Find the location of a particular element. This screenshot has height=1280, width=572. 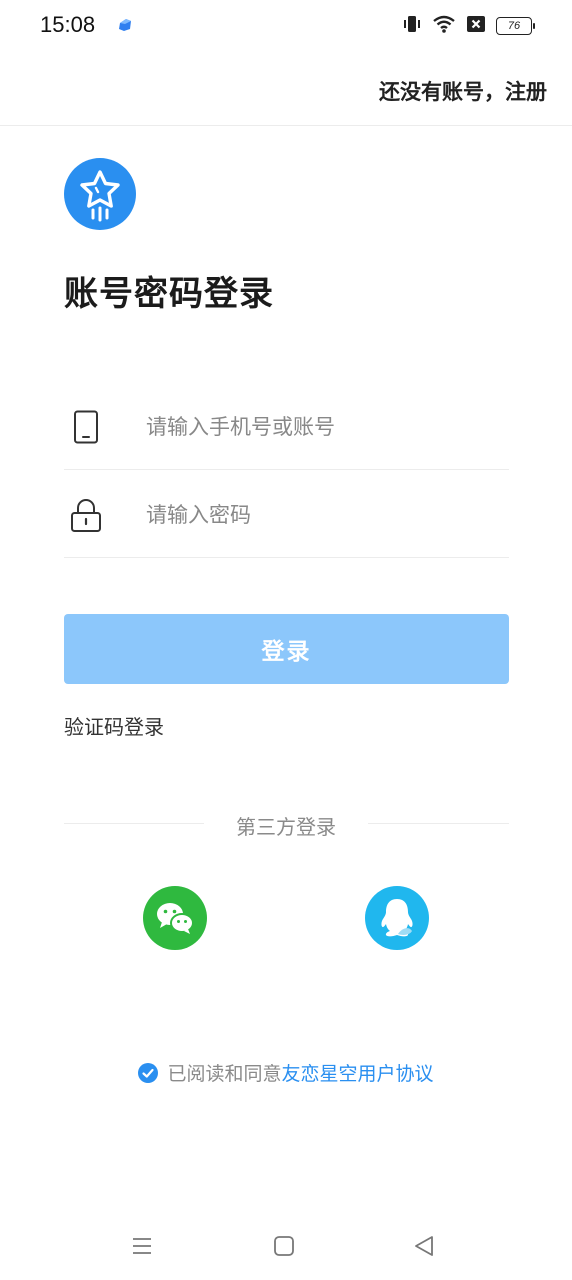

check-icon is located at coordinates (148, 1073).